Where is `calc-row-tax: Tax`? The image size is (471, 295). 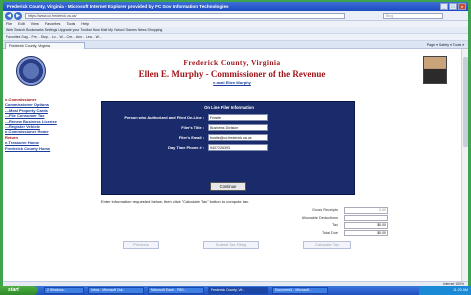
calc-row-tax: Tax is located at coordinates (308, 226).